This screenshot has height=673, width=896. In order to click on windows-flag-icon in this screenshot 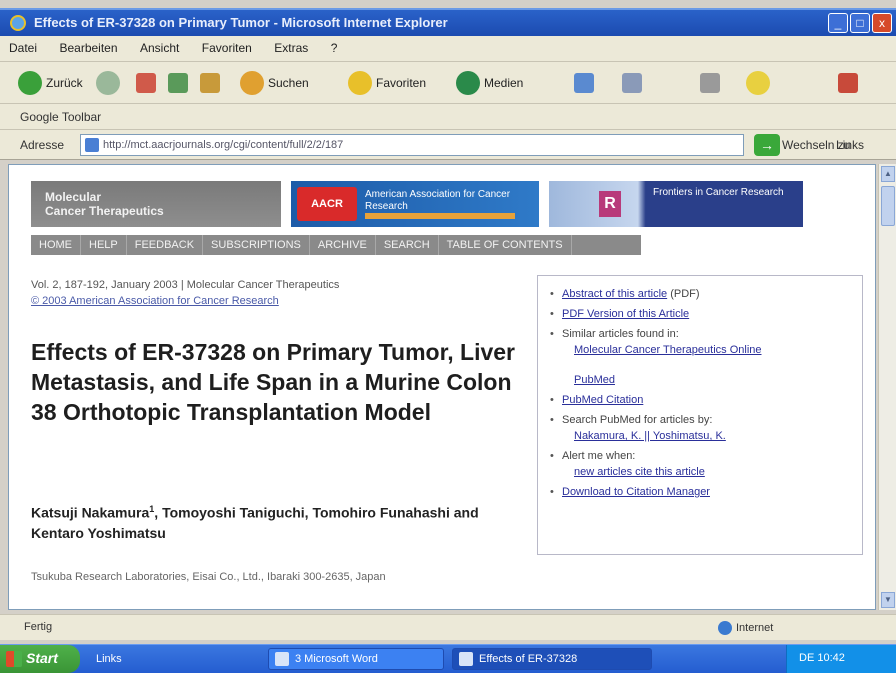, I will do `click(14, 659)`.